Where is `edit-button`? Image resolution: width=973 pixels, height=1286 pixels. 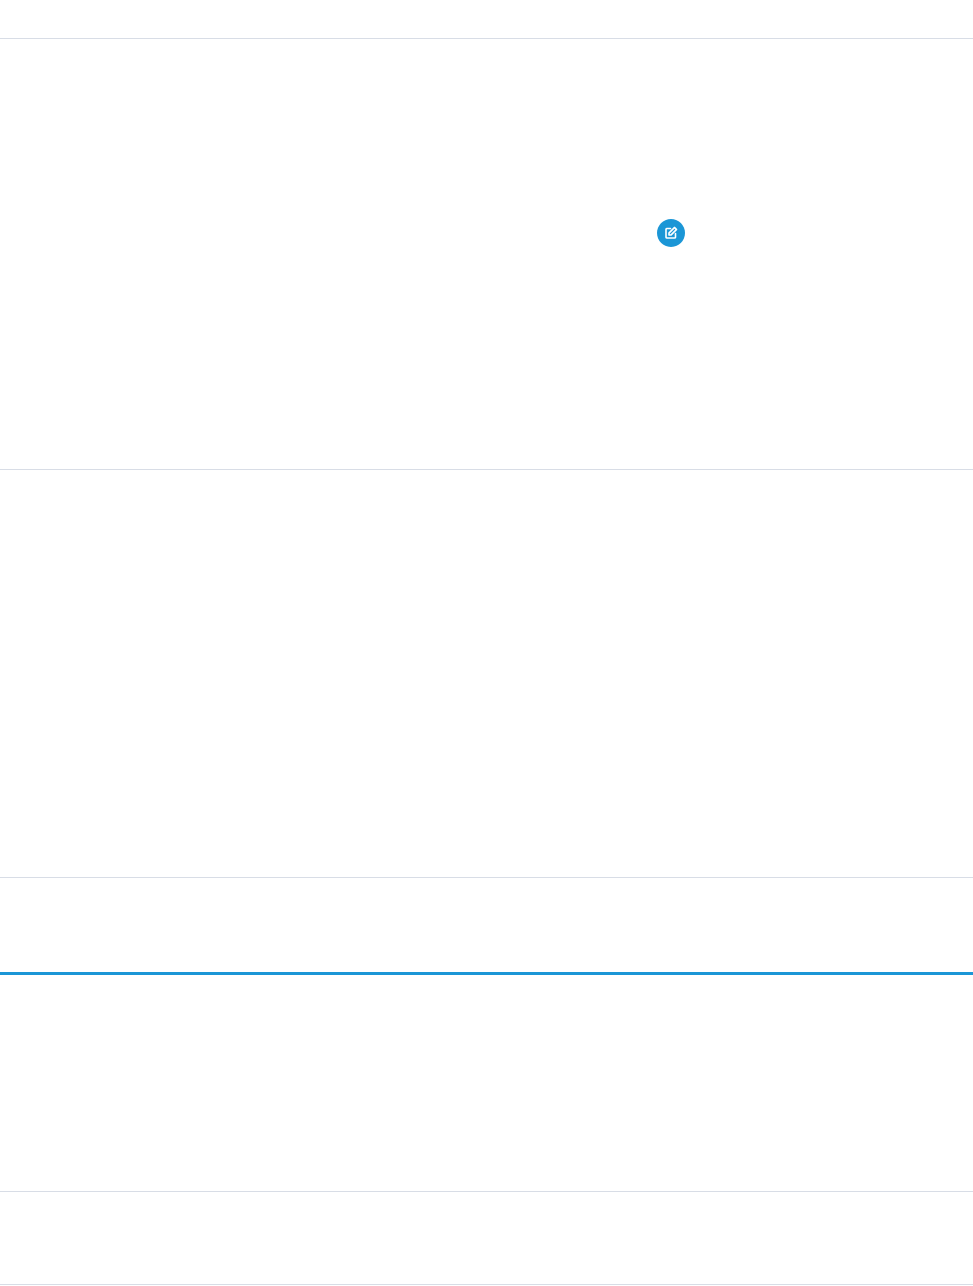
edit-button is located at coordinates (671, 233).